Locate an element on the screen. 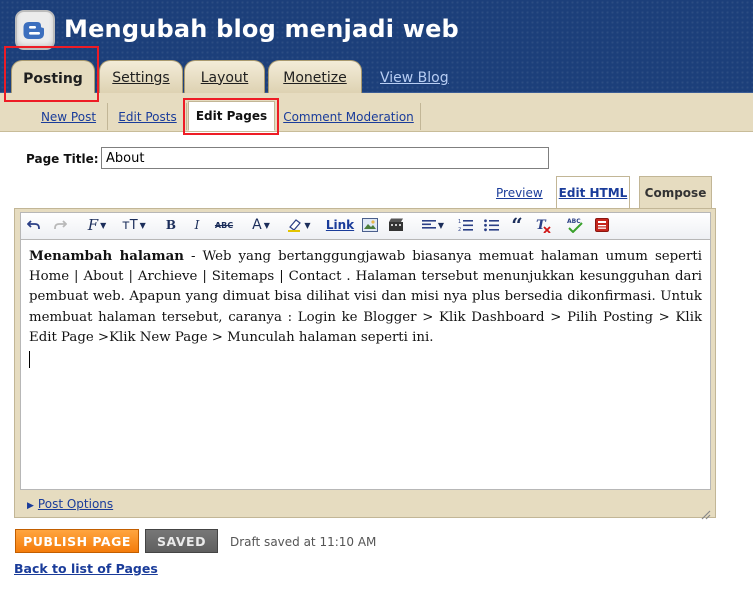 This screenshot has width=753, height=606. strikethrough-icon: ABC is located at coordinates (224, 225).